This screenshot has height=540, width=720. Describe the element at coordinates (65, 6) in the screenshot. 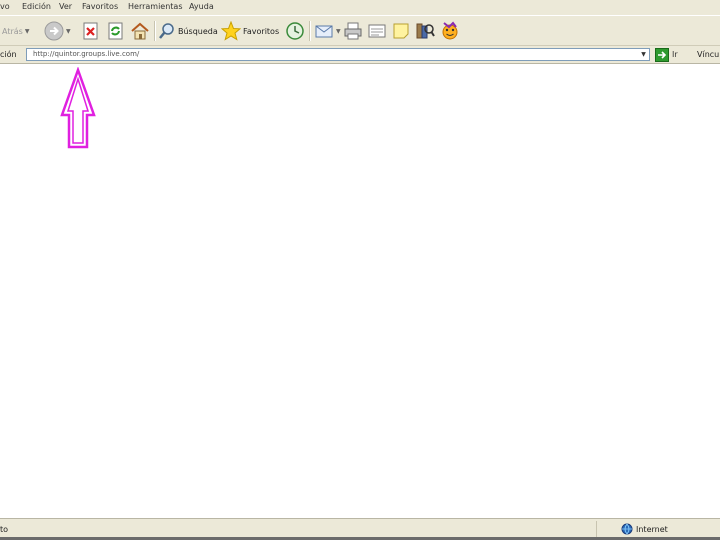

I see `menu-view: Ver` at that location.